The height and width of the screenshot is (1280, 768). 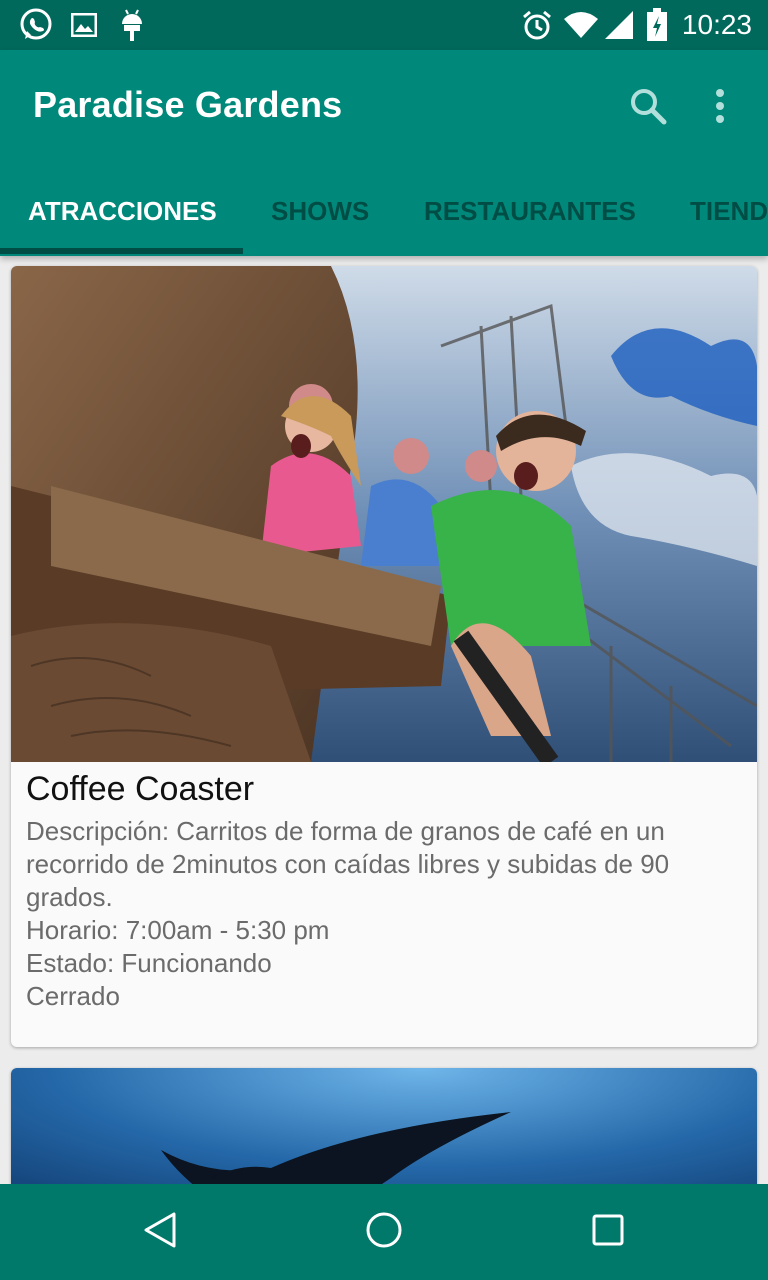 I want to click on search-icon, so click(x=648, y=108).